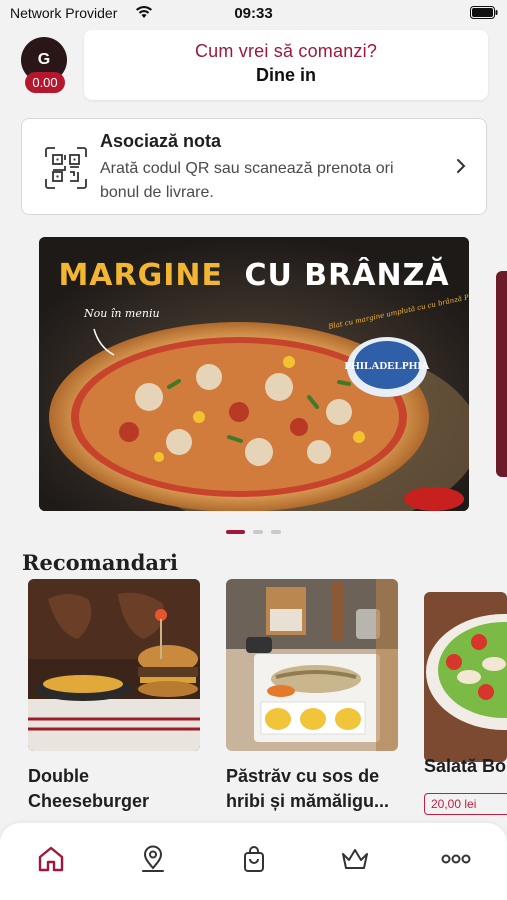  I want to click on home-icon, so click(51, 859).